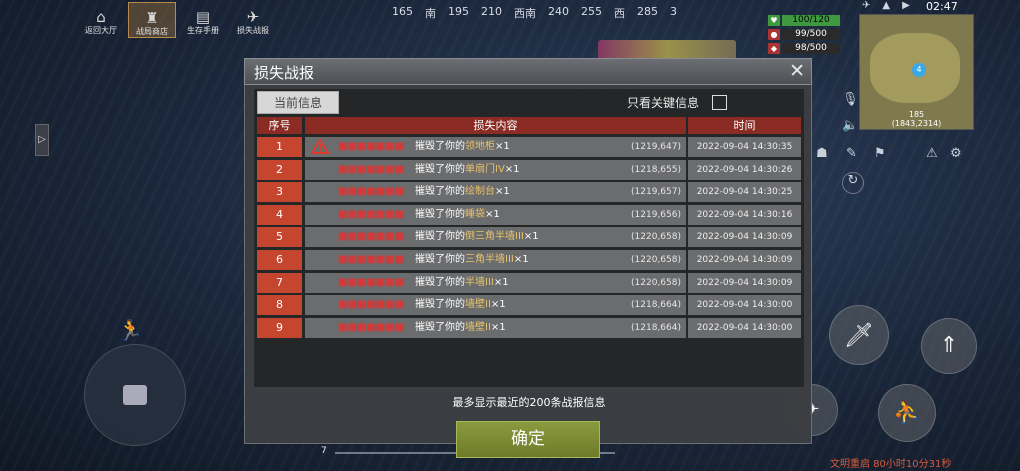 The height and width of the screenshot is (471, 1020). What do you see at coordinates (42, 140) in the screenshot?
I see `expand-panel-tab: ▷` at bounding box center [42, 140].